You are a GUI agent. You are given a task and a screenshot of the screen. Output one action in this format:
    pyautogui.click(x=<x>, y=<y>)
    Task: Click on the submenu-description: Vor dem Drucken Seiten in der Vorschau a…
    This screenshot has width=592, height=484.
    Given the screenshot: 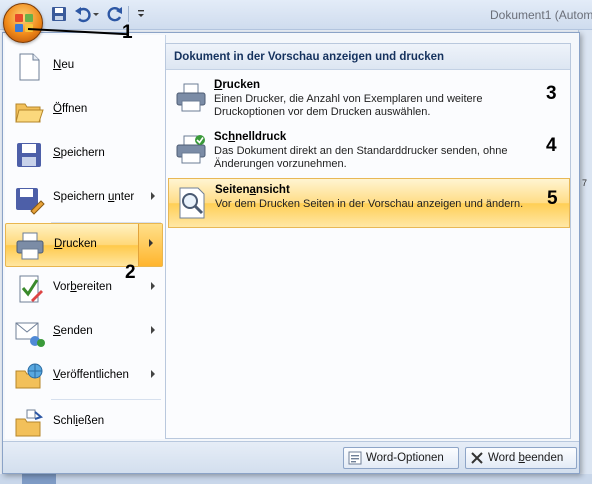 What is the action you would take?
    pyautogui.click(x=369, y=204)
    